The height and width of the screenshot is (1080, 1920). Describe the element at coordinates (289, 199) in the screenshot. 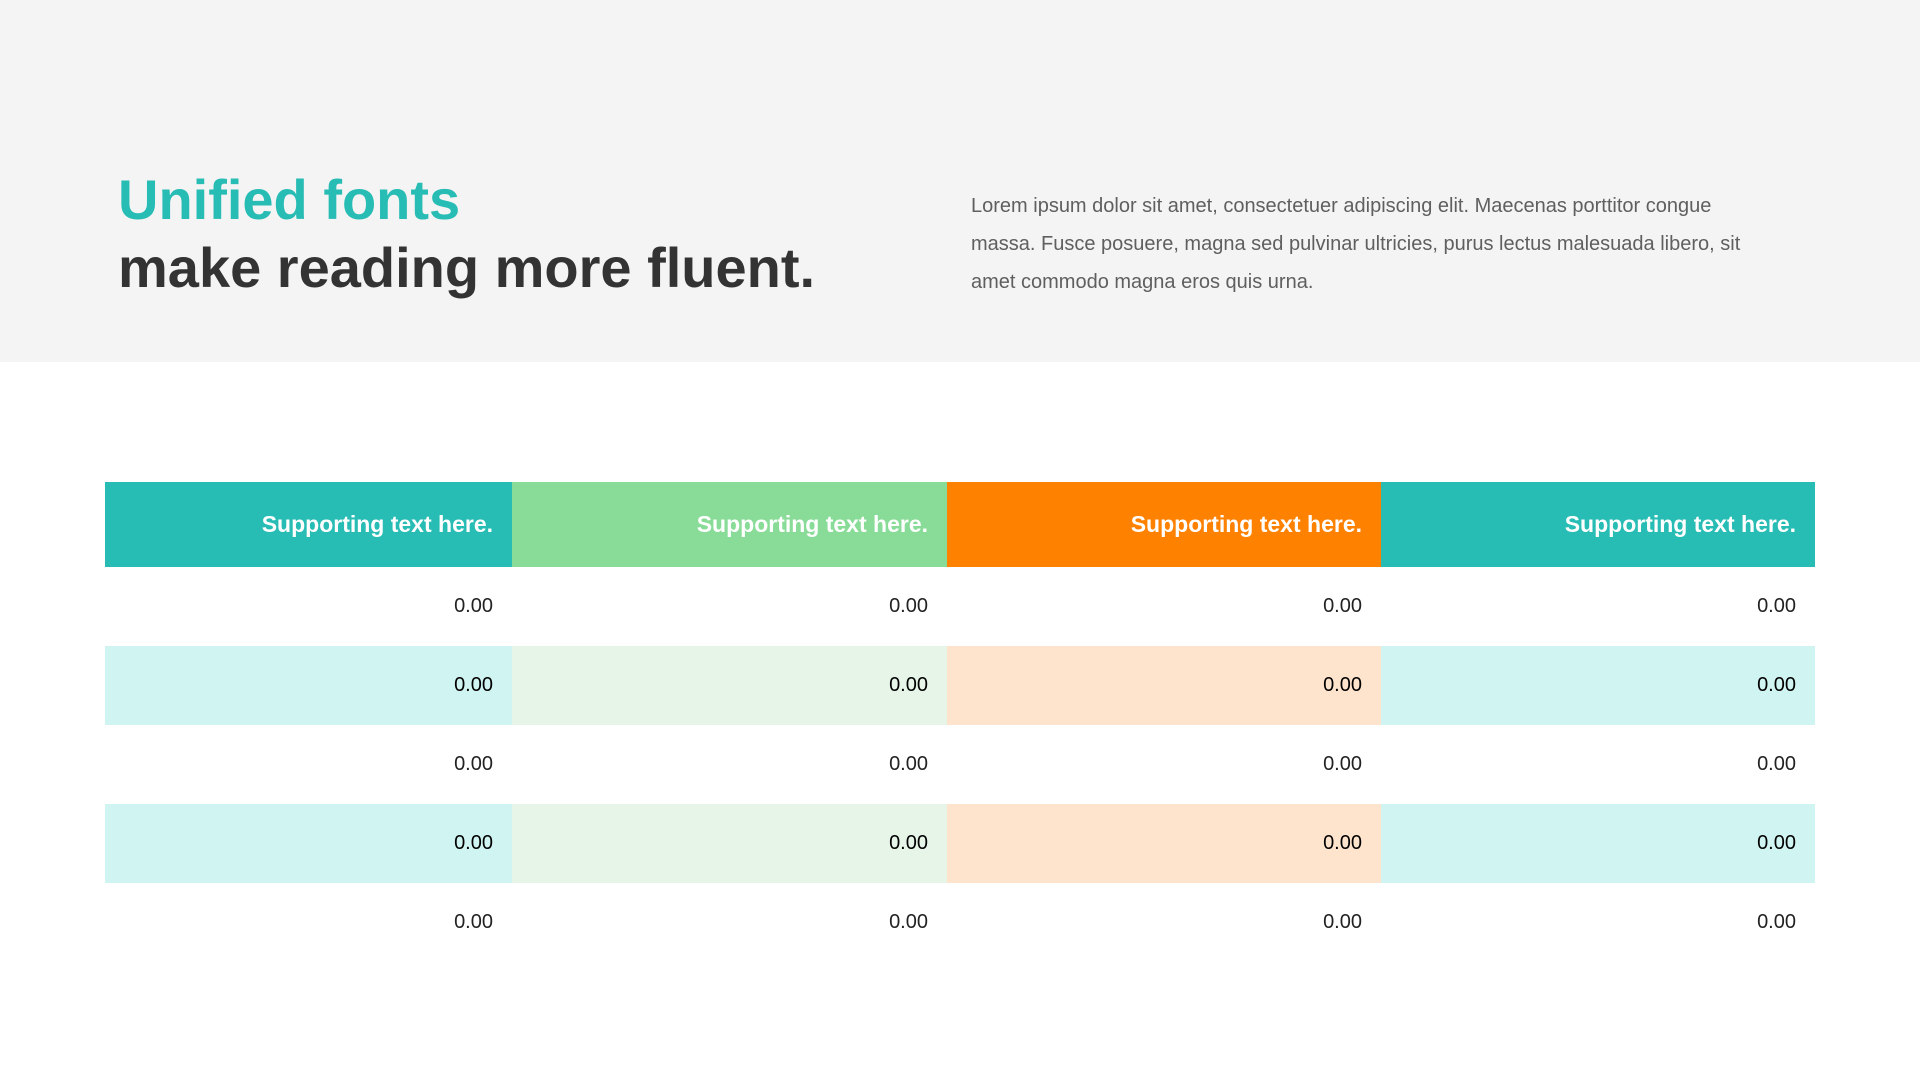

I see `title-accent: Unified fonts` at that location.